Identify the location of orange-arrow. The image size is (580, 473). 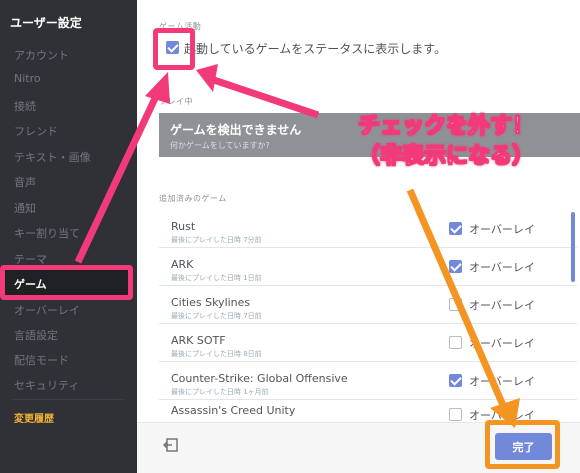
(457, 300).